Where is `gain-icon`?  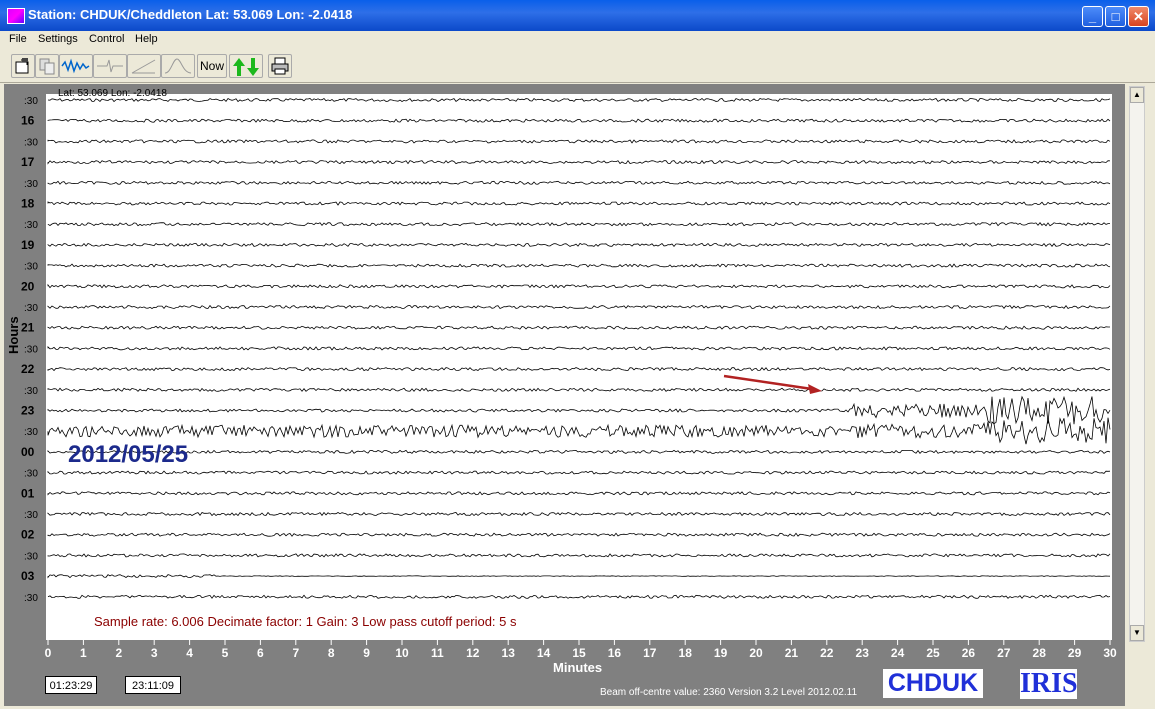
gain-icon is located at coordinates (144, 66).